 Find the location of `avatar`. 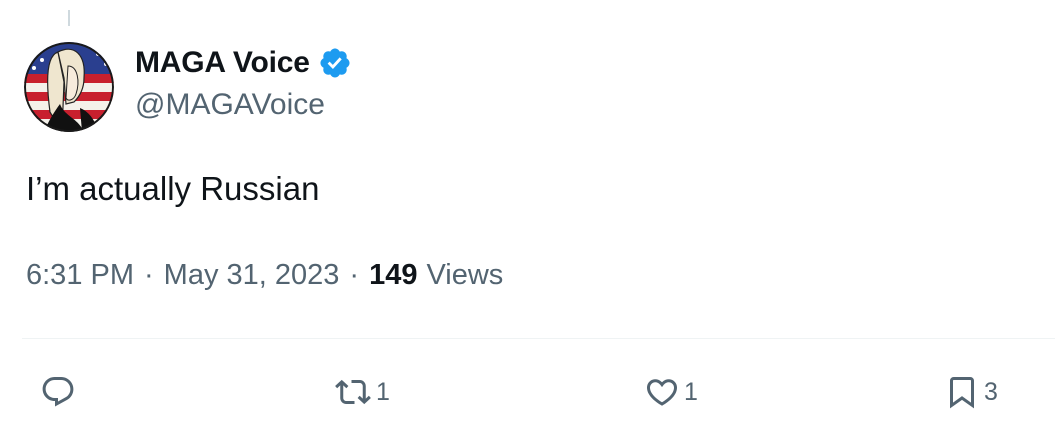

avatar is located at coordinates (69, 87).